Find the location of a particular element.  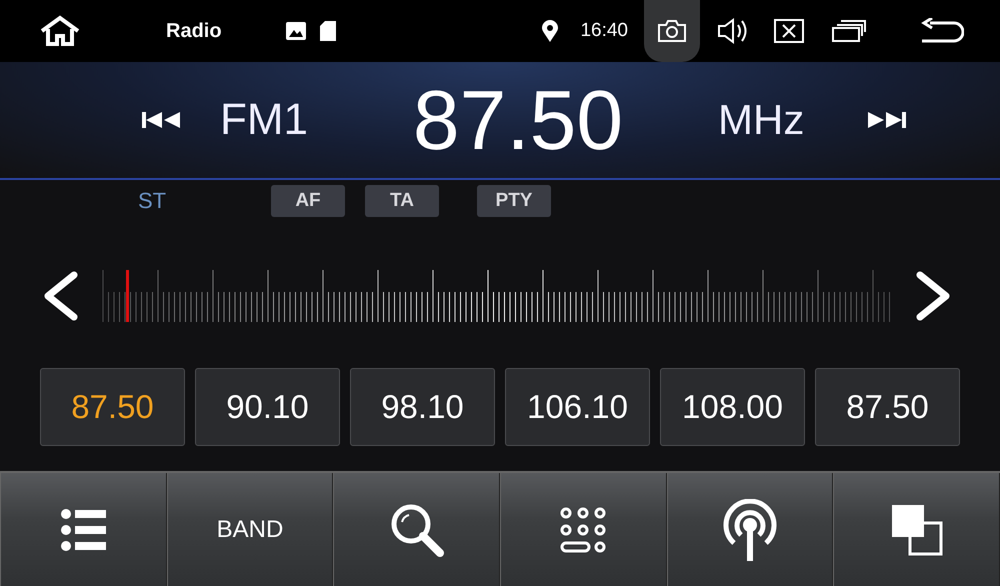

unit-label: MHz is located at coordinates (762, 120).